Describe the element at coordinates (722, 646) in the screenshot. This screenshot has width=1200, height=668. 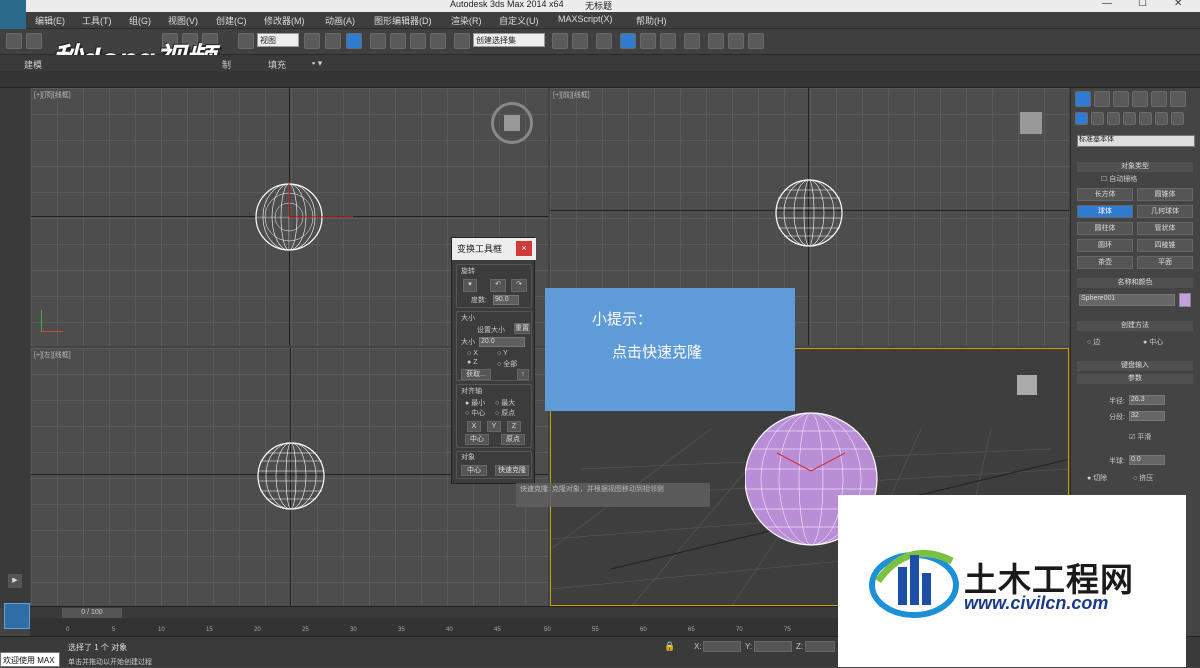
I see `x-coordinate-input` at that location.